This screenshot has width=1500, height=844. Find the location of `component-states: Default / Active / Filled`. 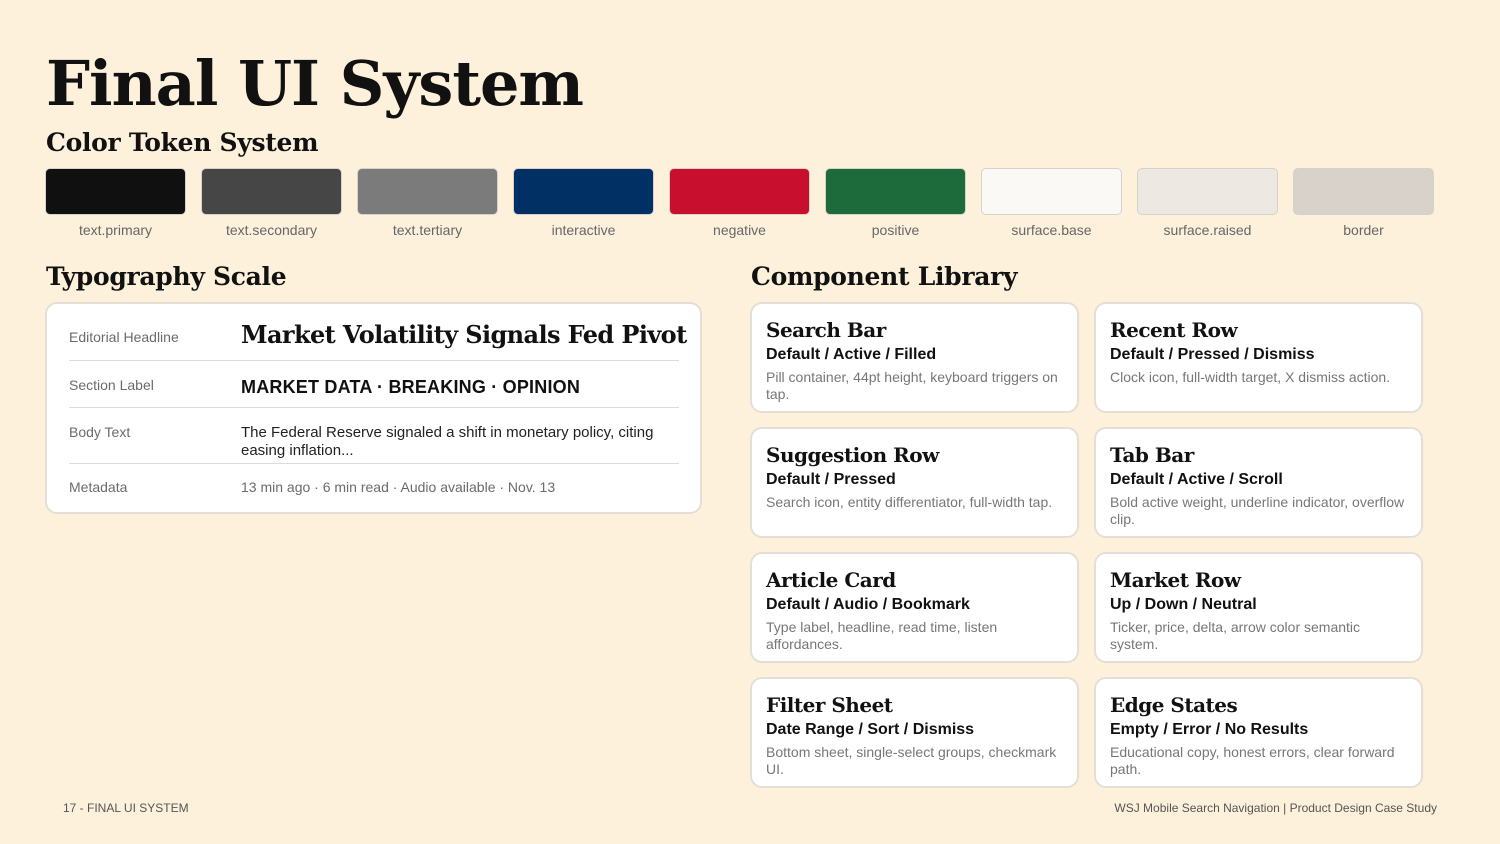

component-states: Default / Active / Filled is located at coordinates (851, 354).